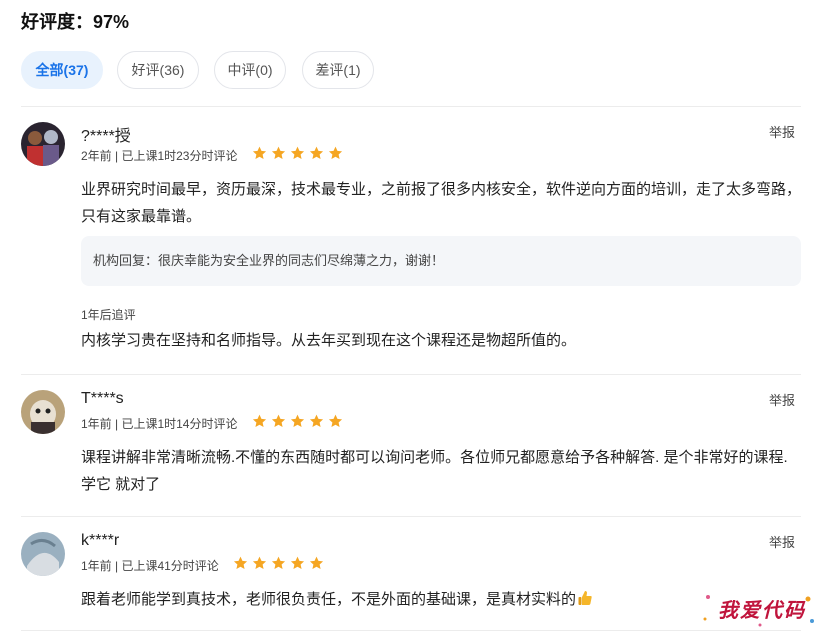 Image resolution: width=823 pixels, height=633 pixels. I want to click on review-meta: 1年前 | 已上课1时14分时评论, so click(159, 424).